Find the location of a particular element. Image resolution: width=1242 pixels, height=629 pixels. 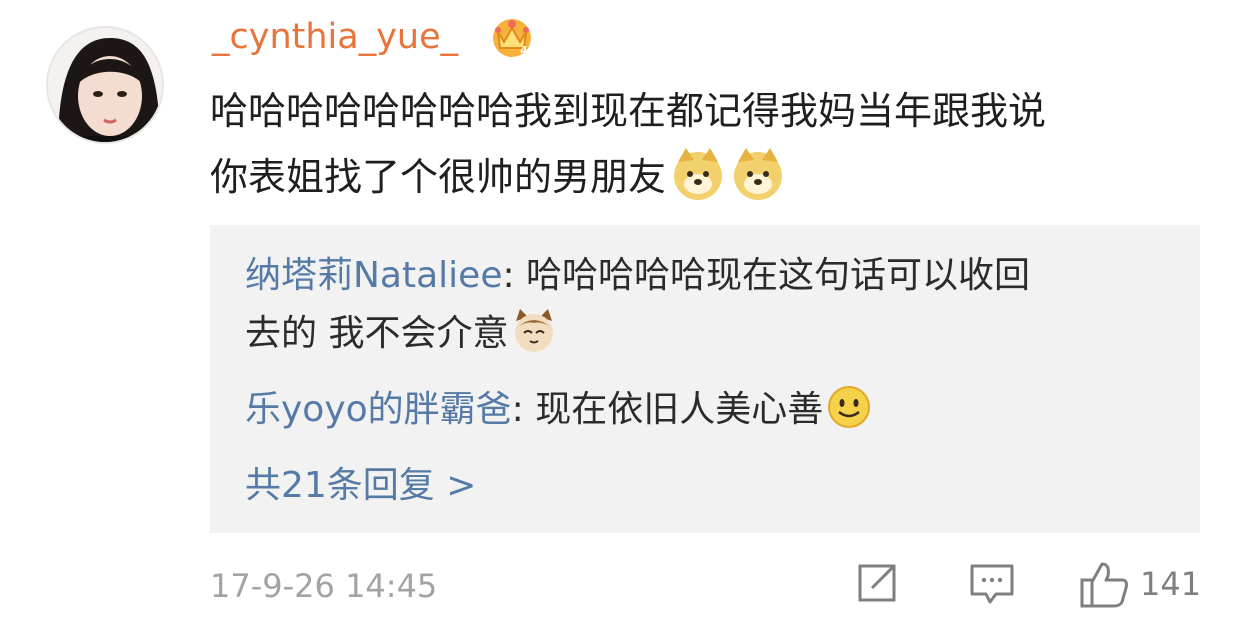

reply-item: 纳塔莉Nataliee: 哈哈哈哈哈现在这句话可以收回 去的 我不会介意 is located at coordinates (710, 305).